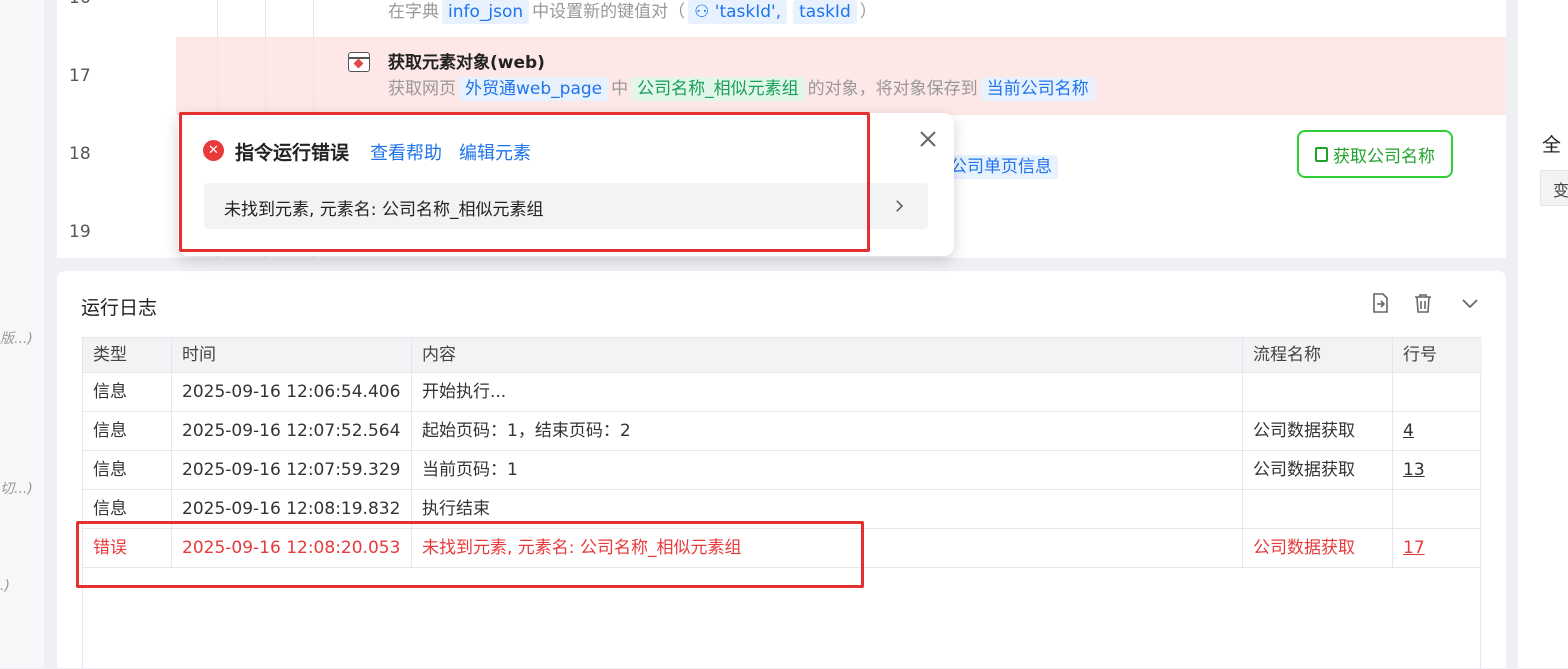  I want to click on column-header-type: 类型, so click(127, 355).